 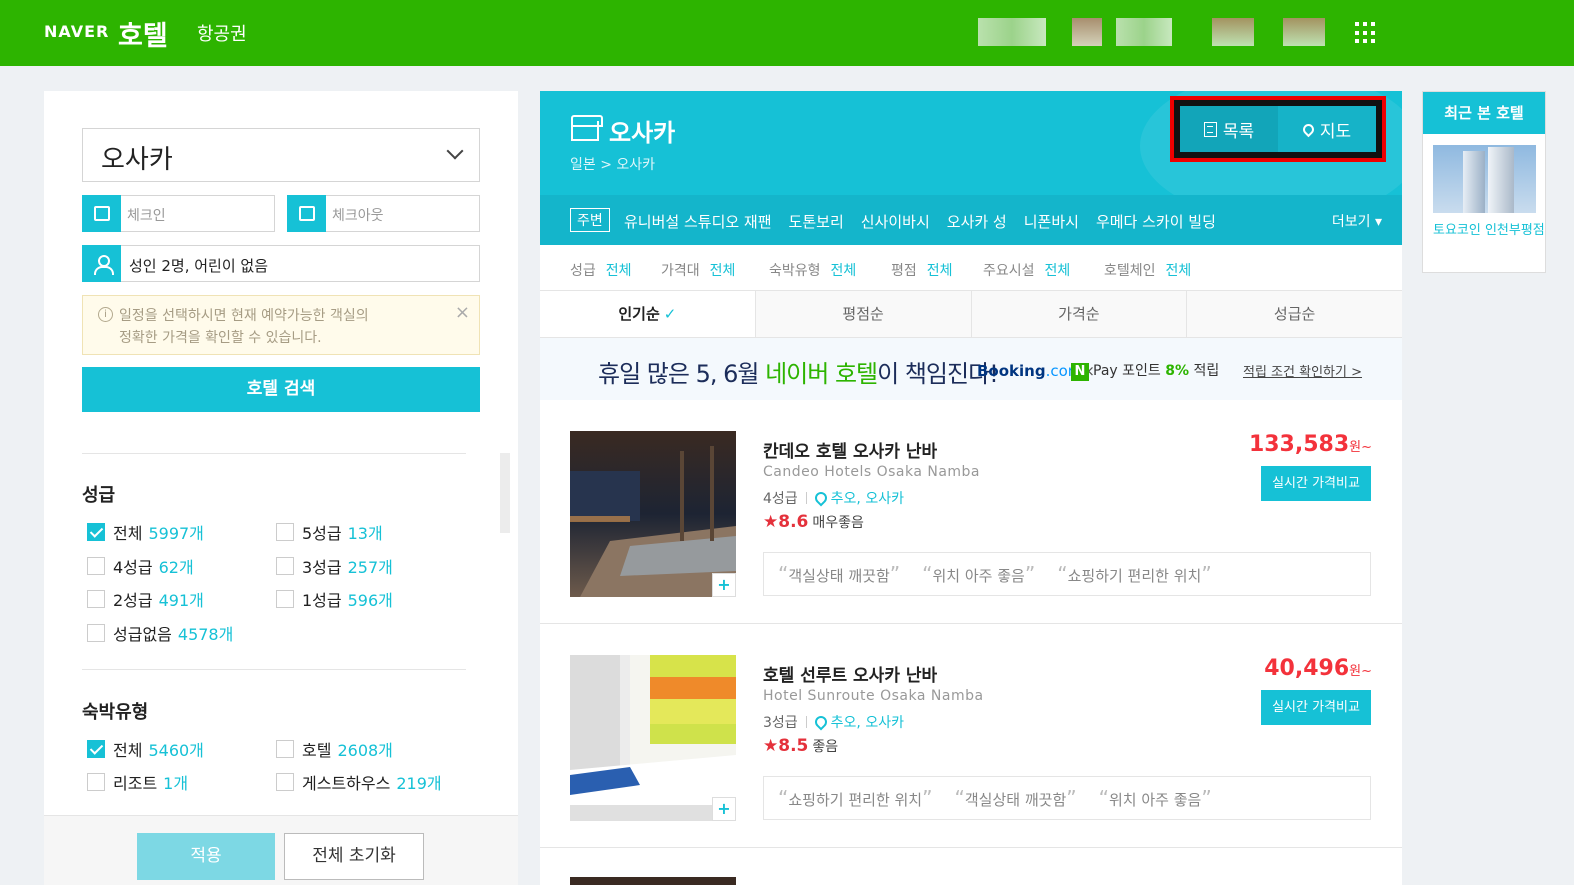 What do you see at coordinates (850, 449) in the screenshot?
I see `hotel-name: 칸데오 호텔 오사카 난바` at bounding box center [850, 449].